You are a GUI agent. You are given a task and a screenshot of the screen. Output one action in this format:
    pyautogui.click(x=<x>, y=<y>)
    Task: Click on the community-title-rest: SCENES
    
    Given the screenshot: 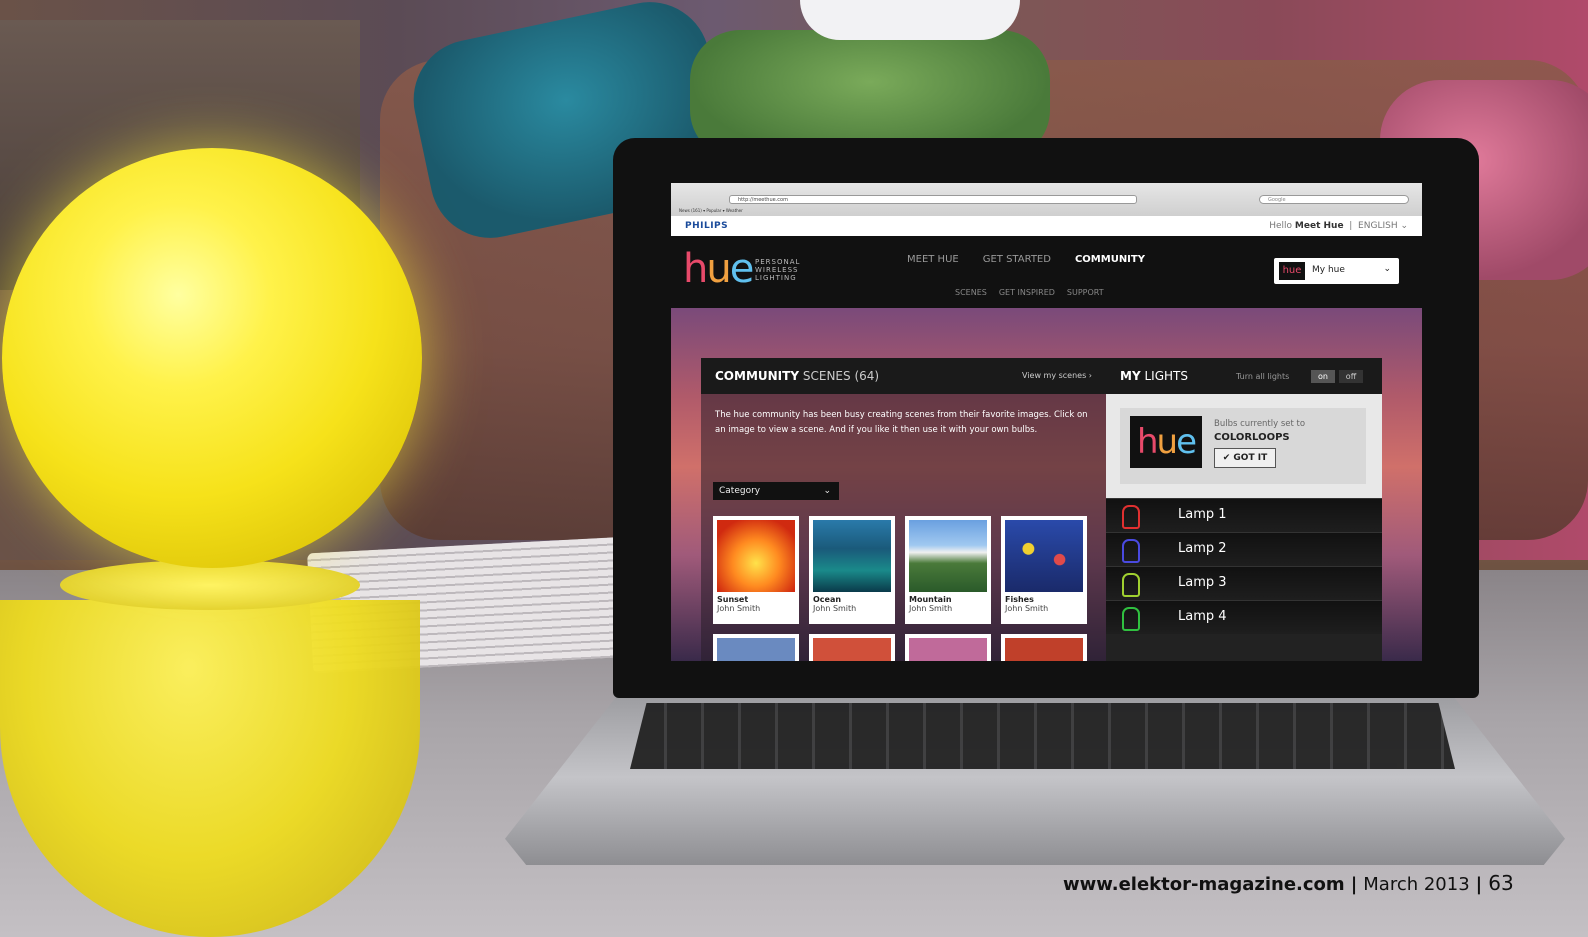 What is the action you would take?
    pyautogui.click(x=826, y=376)
    